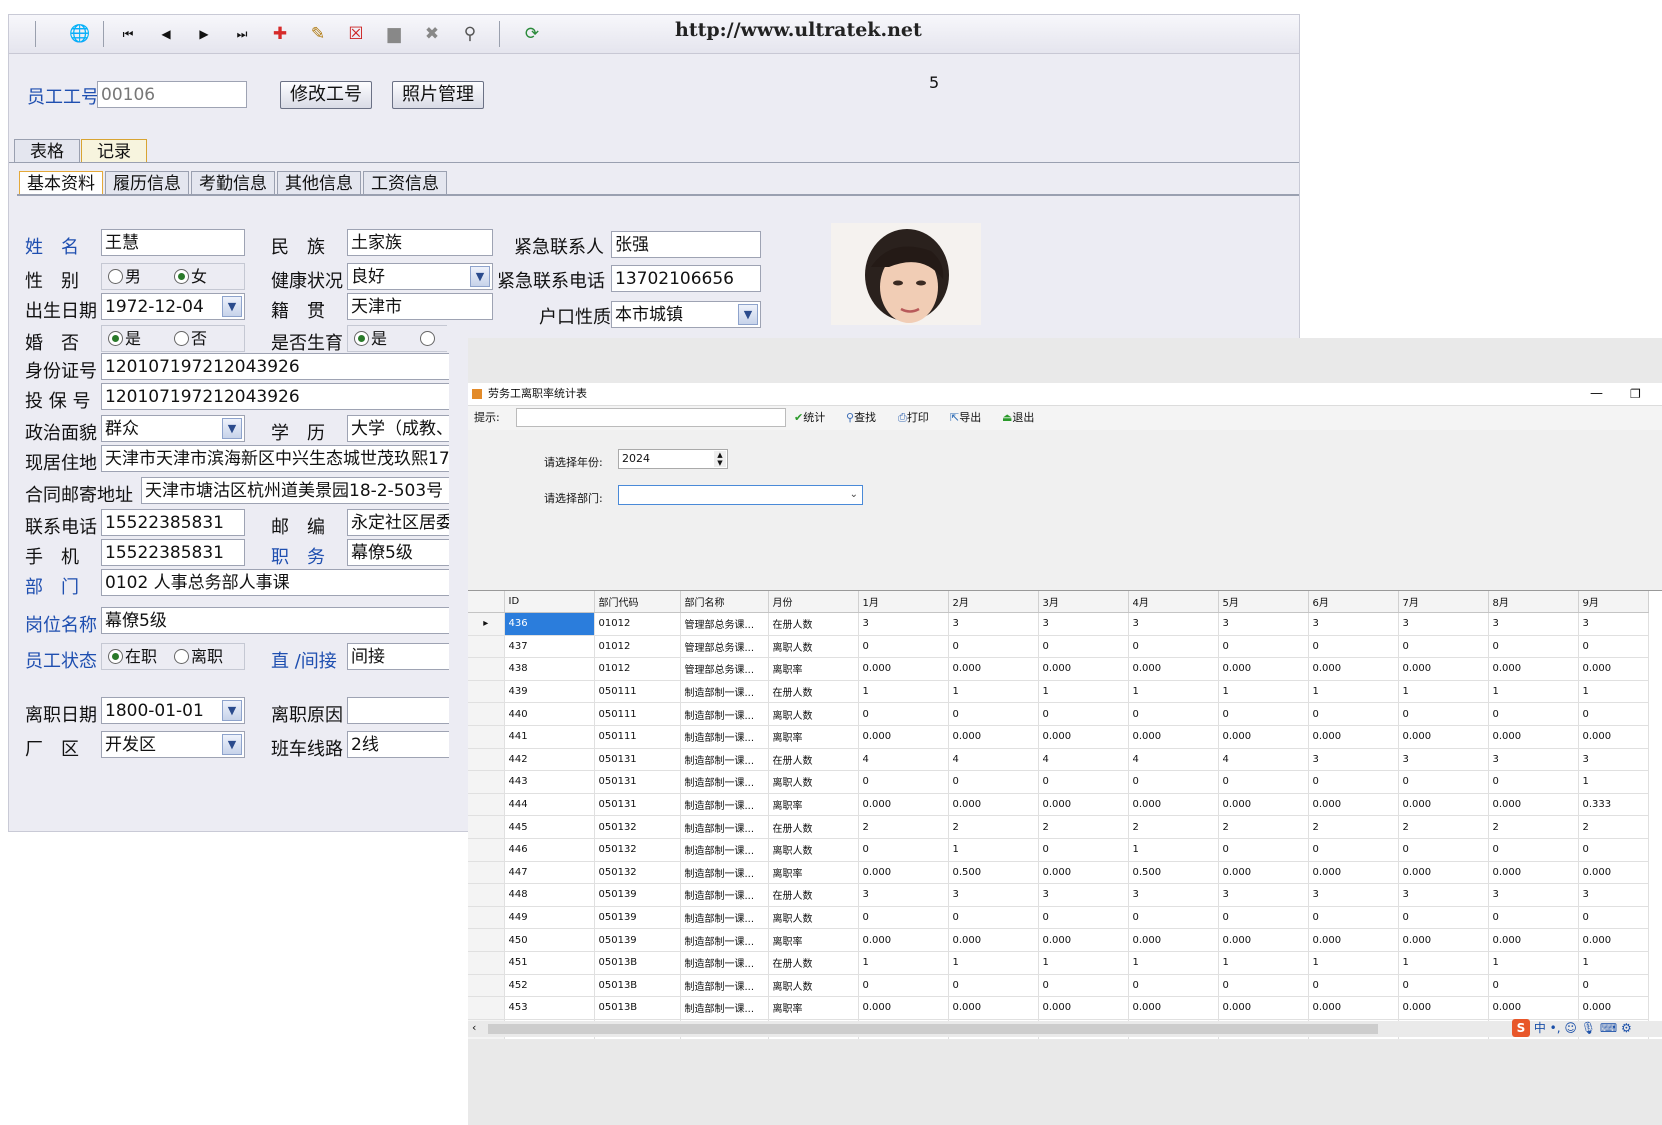  I want to click on column-header: 7月, so click(1443, 602).